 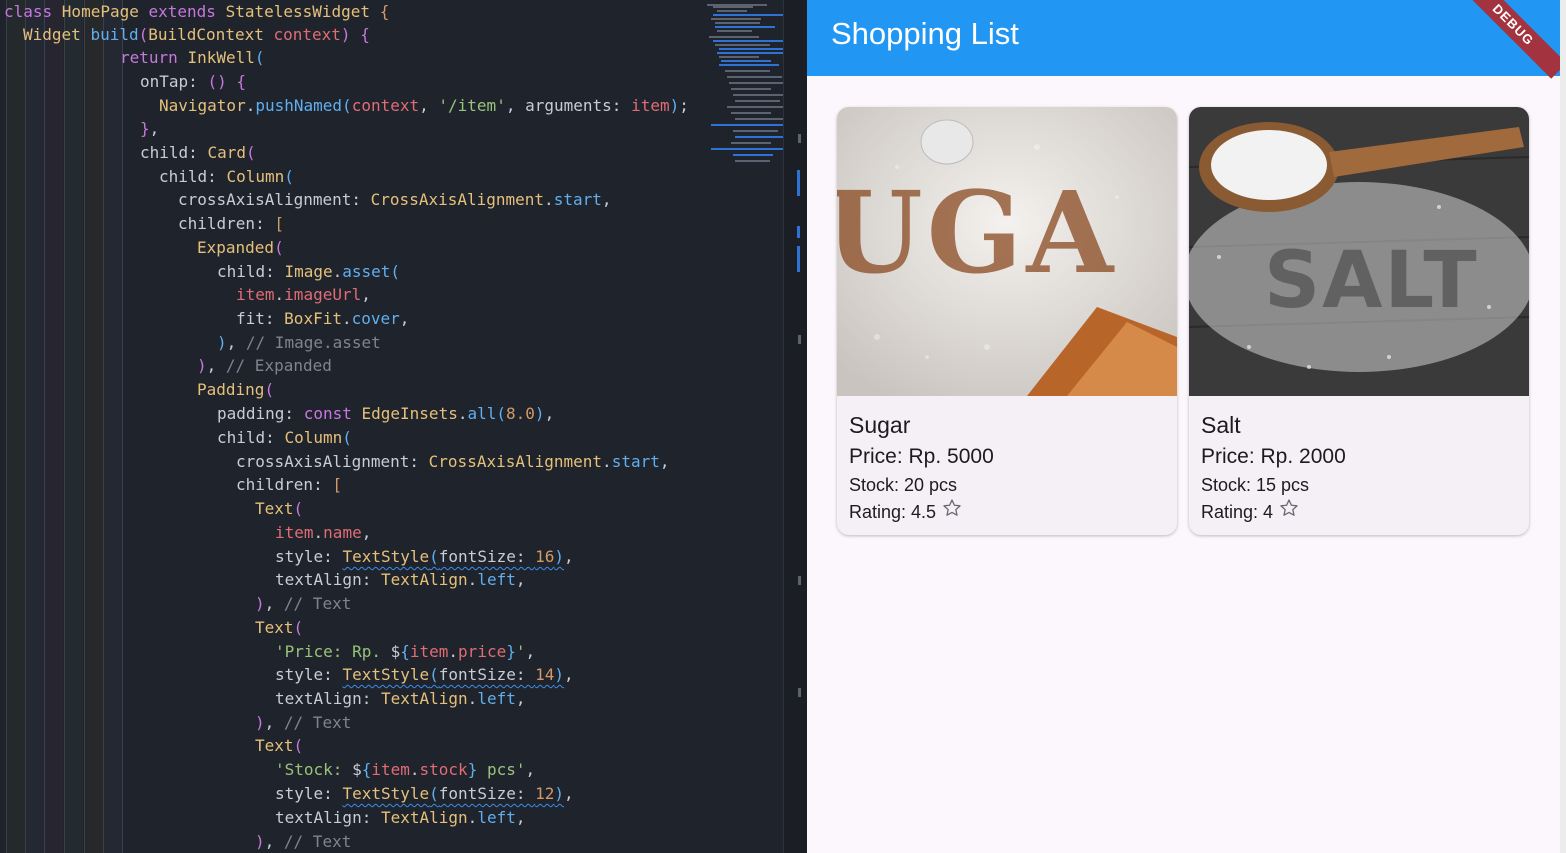 I want to click on code-line: style: TextStyle(fontSize: 12),, so click(x=424, y=793).